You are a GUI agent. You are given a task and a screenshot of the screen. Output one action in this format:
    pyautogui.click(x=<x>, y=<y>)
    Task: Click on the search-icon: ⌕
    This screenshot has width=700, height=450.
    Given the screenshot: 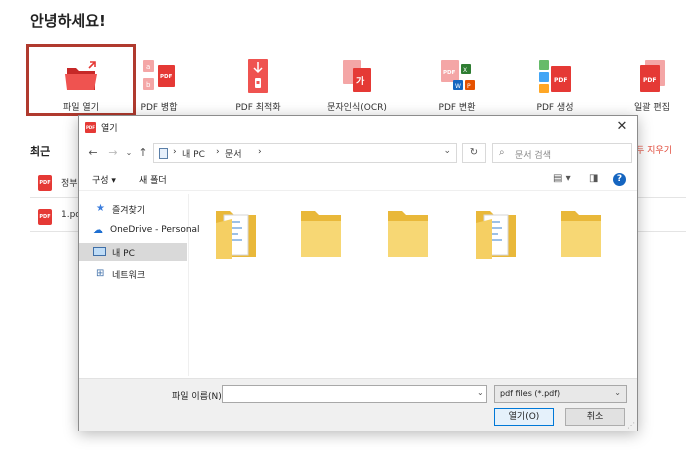 What is the action you would take?
    pyautogui.click(x=502, y=152)
    